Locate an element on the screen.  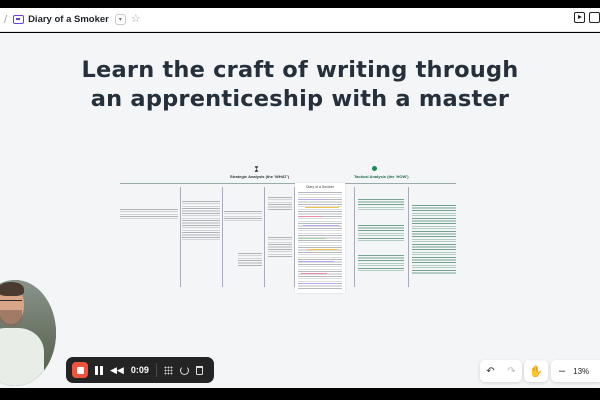
chat-icon is located at coordinates (374, 168).